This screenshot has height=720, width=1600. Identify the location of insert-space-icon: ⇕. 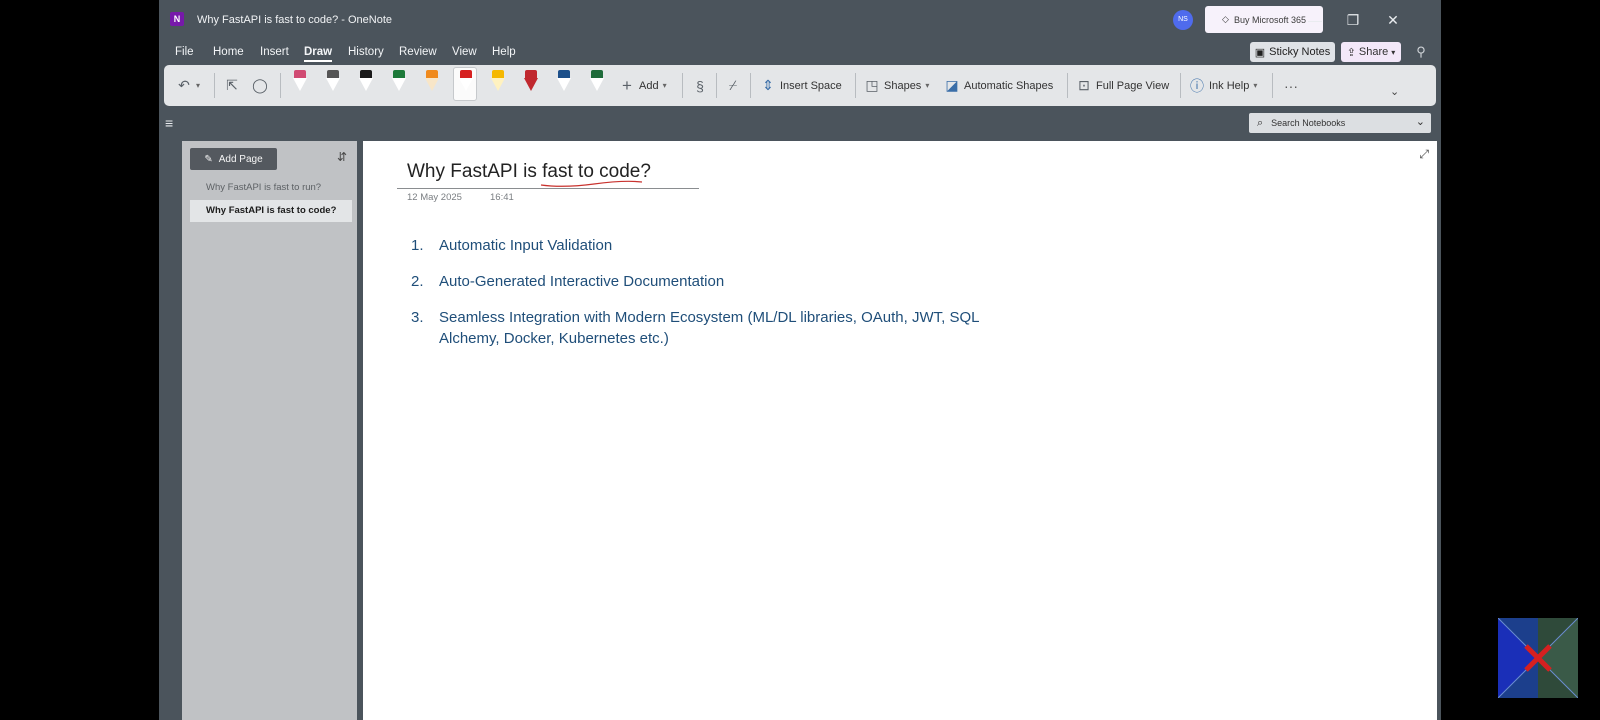
(768, 85).